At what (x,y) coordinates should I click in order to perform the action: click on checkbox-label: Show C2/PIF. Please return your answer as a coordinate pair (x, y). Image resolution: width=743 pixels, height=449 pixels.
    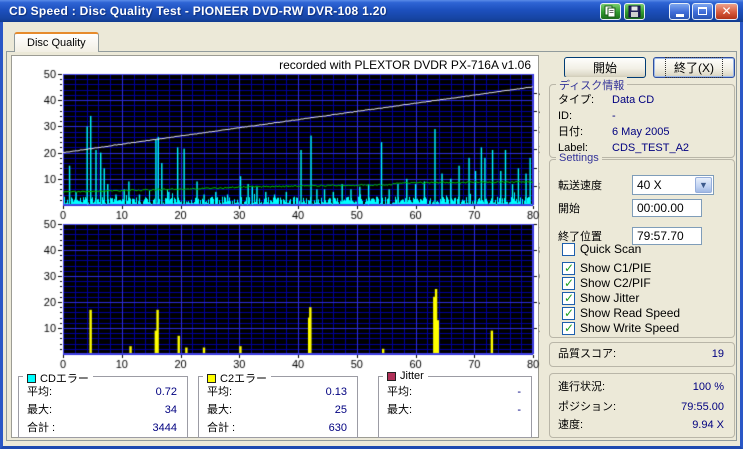
    Looking at the image, I should click on (615, 283).